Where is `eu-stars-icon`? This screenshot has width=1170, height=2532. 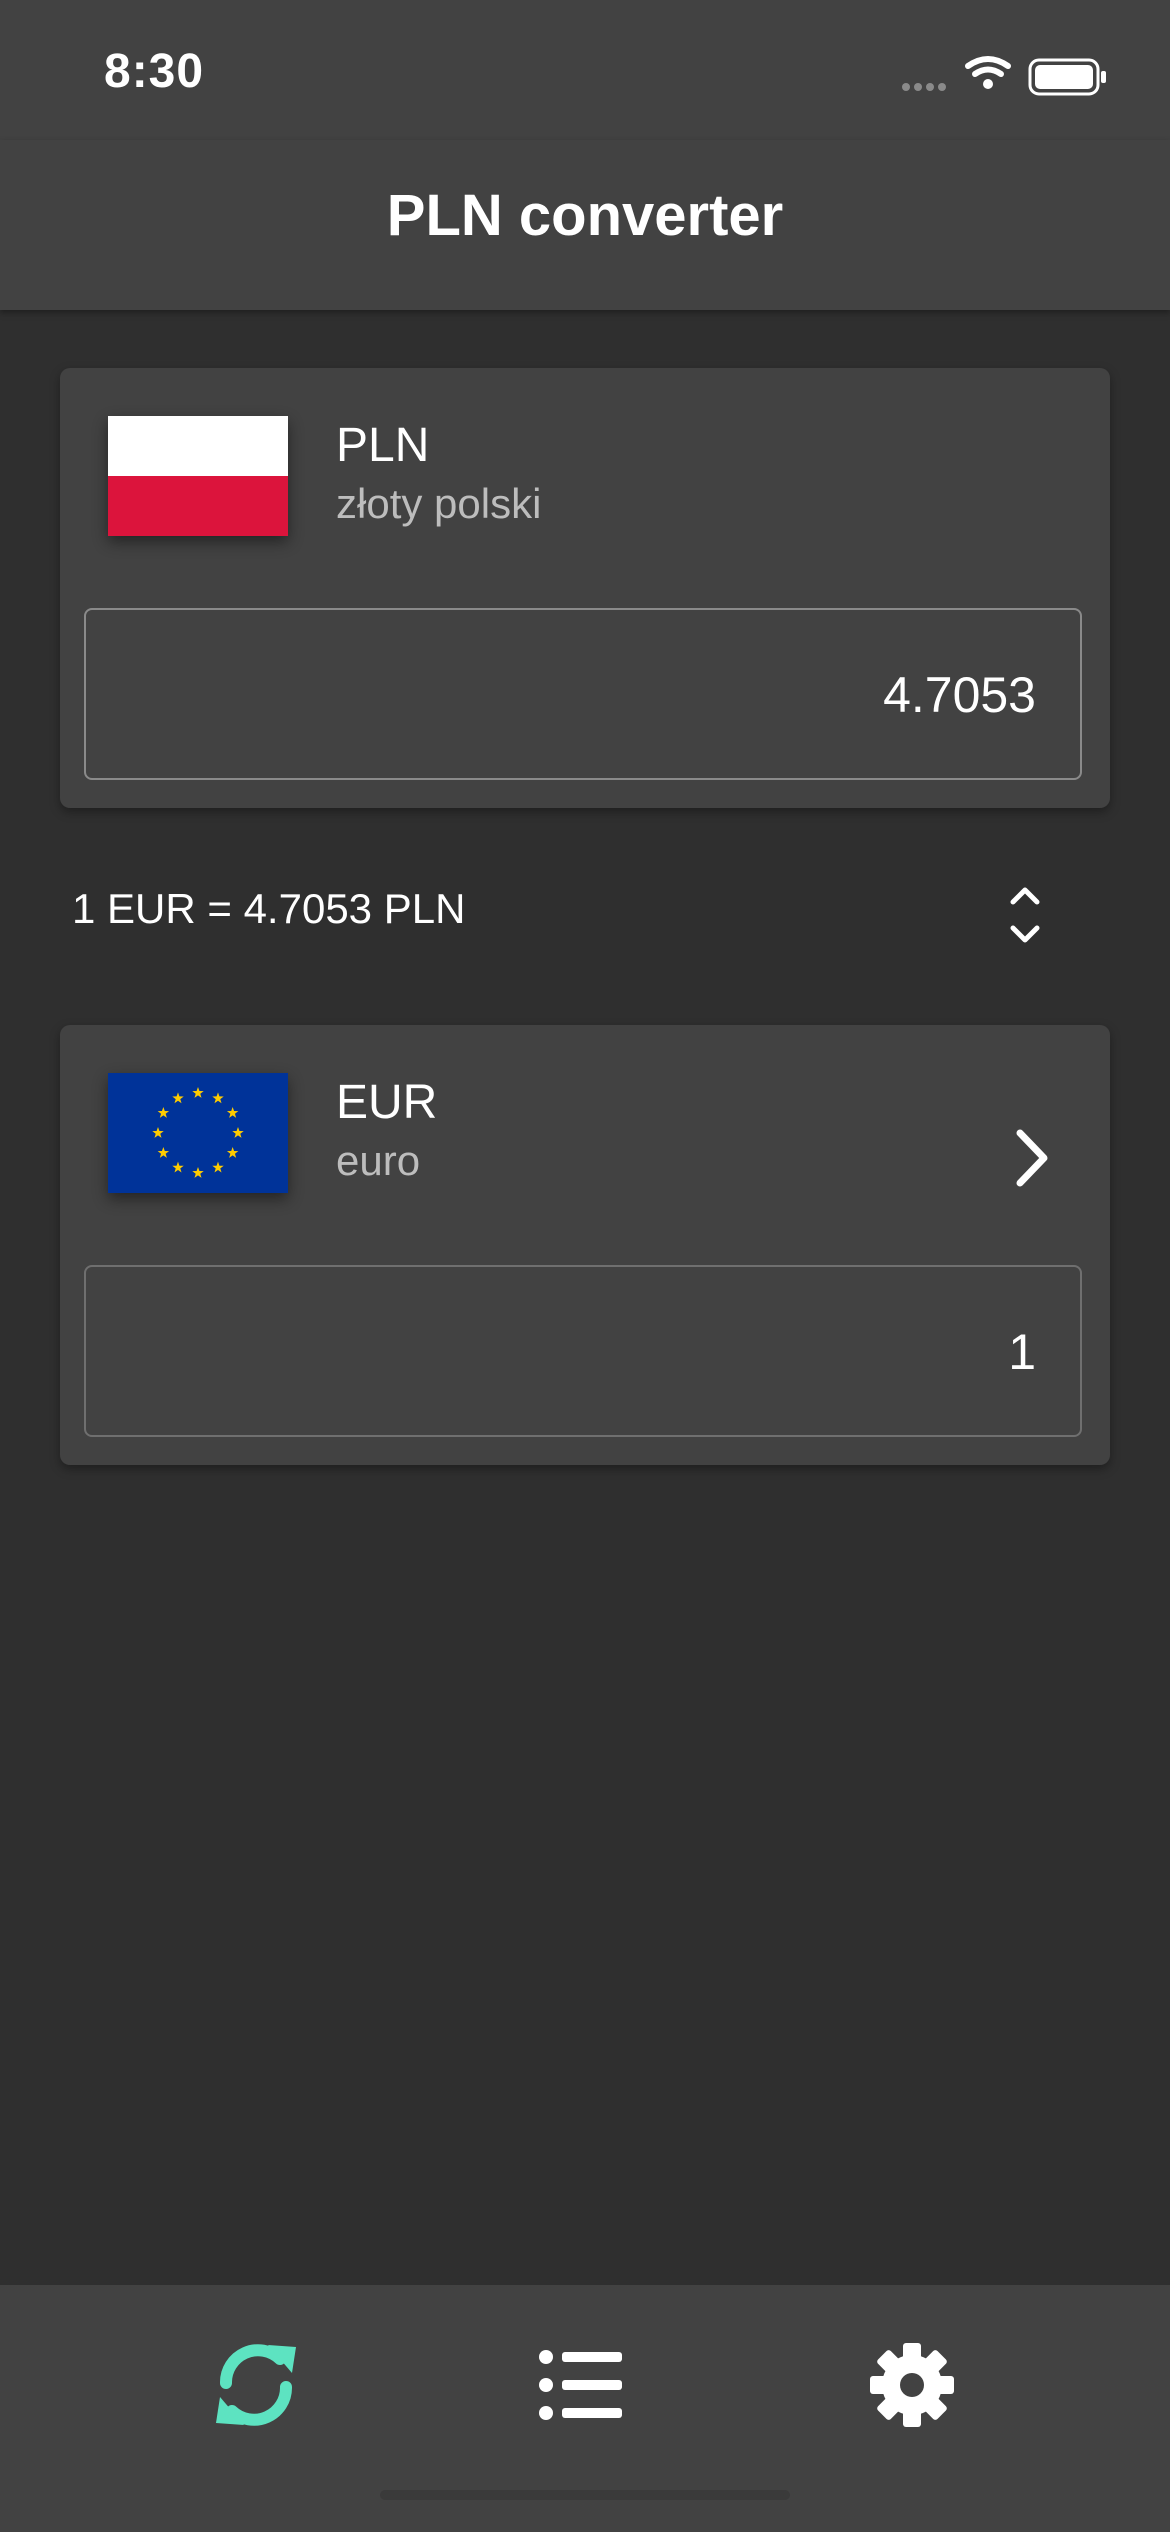 eu-stars-icon is located at coordinates (198, 1132).